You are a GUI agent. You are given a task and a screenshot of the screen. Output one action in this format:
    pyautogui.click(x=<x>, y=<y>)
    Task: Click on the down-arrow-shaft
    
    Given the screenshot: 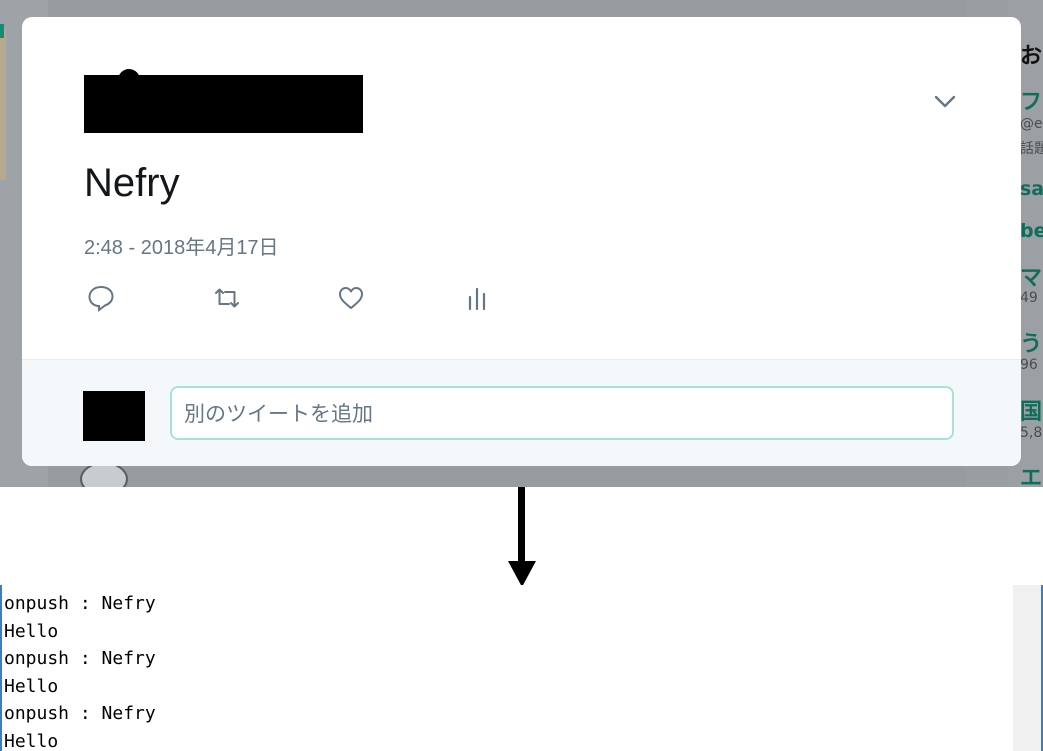 What is the action you would take?
    pyautogui.click(x=521, y=525)
    